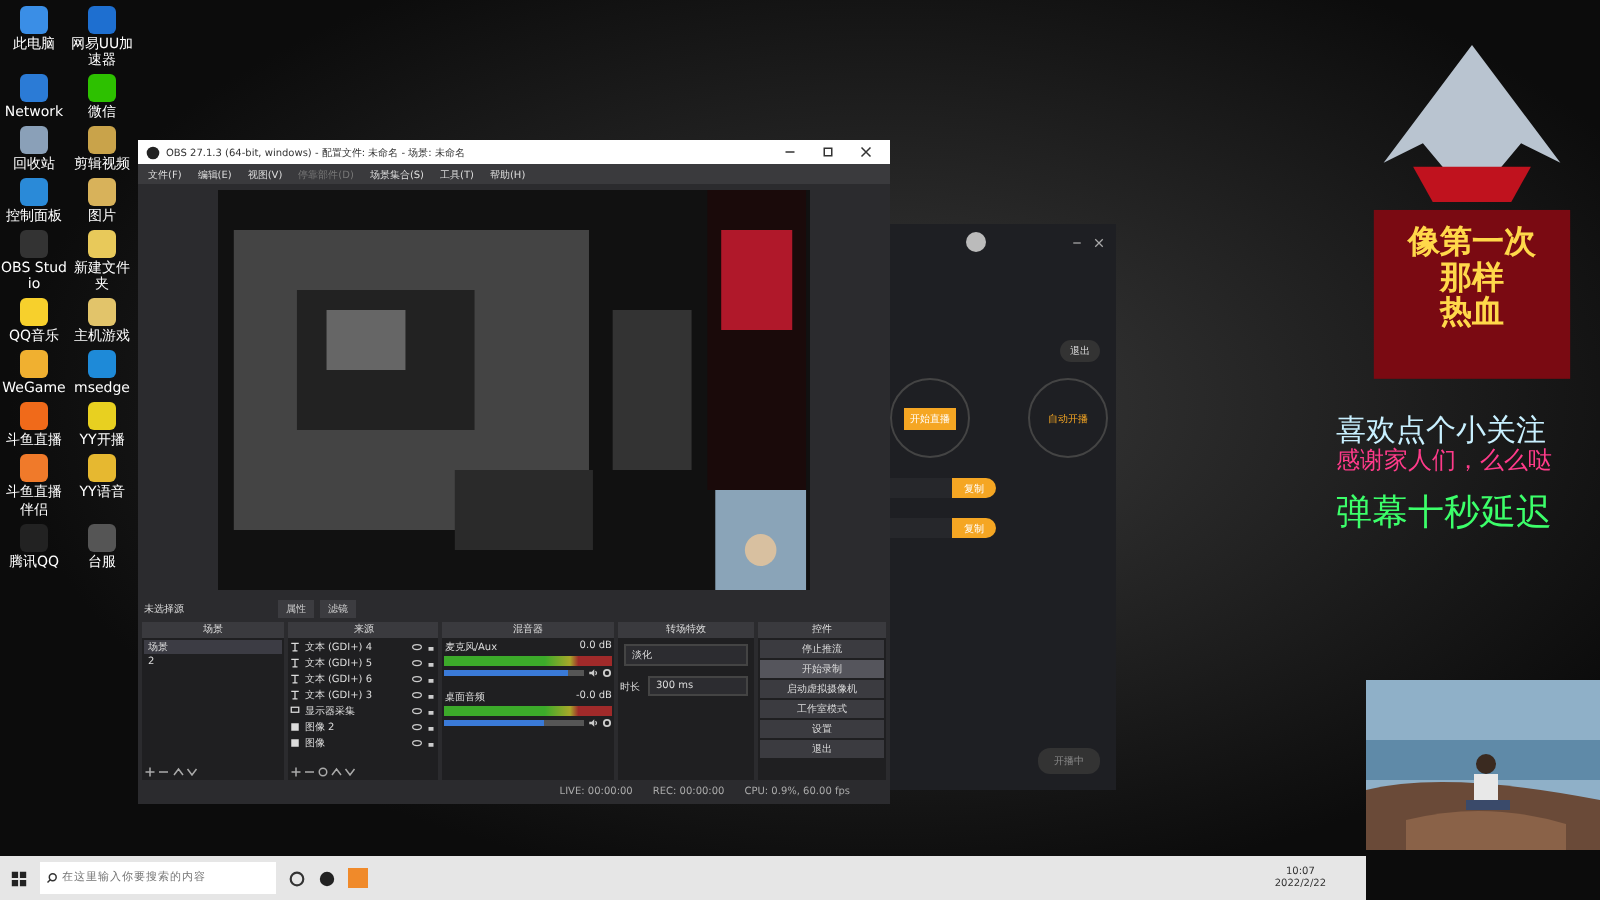 The width and height of the screenshot is (1600, 900). I want to click on slogan-text: 像第一次, so click(1472, 242).